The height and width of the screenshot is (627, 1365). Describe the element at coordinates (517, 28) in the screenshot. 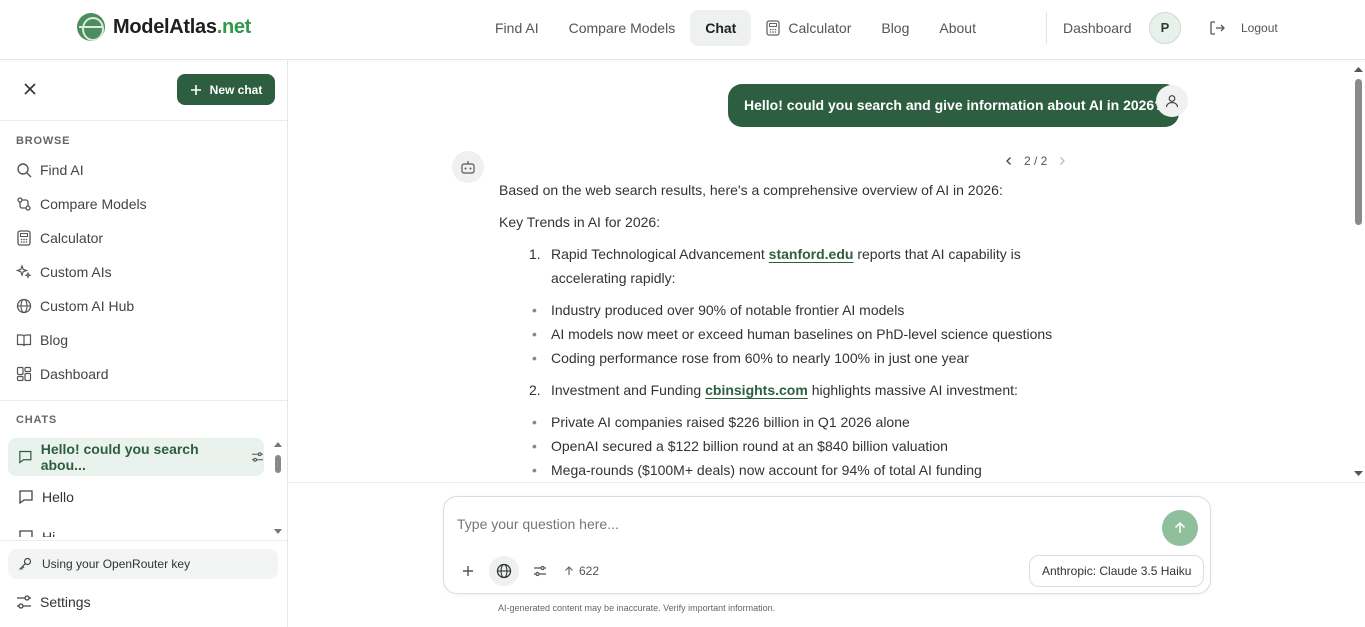

I see `nav-find-ai: Find AI` at that location.